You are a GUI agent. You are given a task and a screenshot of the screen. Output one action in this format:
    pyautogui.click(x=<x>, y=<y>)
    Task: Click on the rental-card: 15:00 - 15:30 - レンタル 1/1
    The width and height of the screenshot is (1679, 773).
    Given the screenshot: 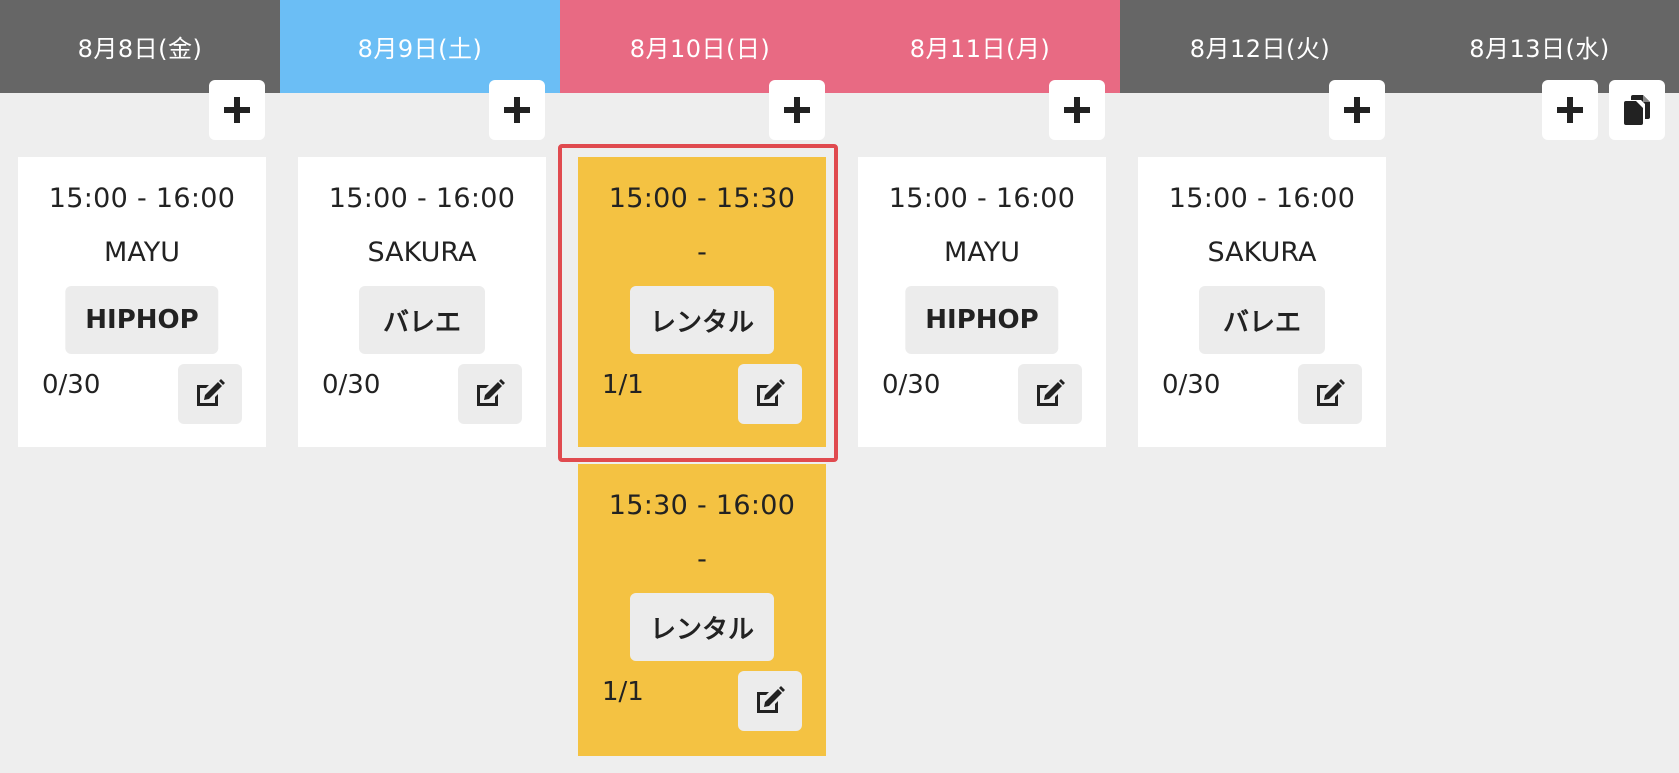 What is the action you would take?
    pyautogui.click(x=702, y=302)
    